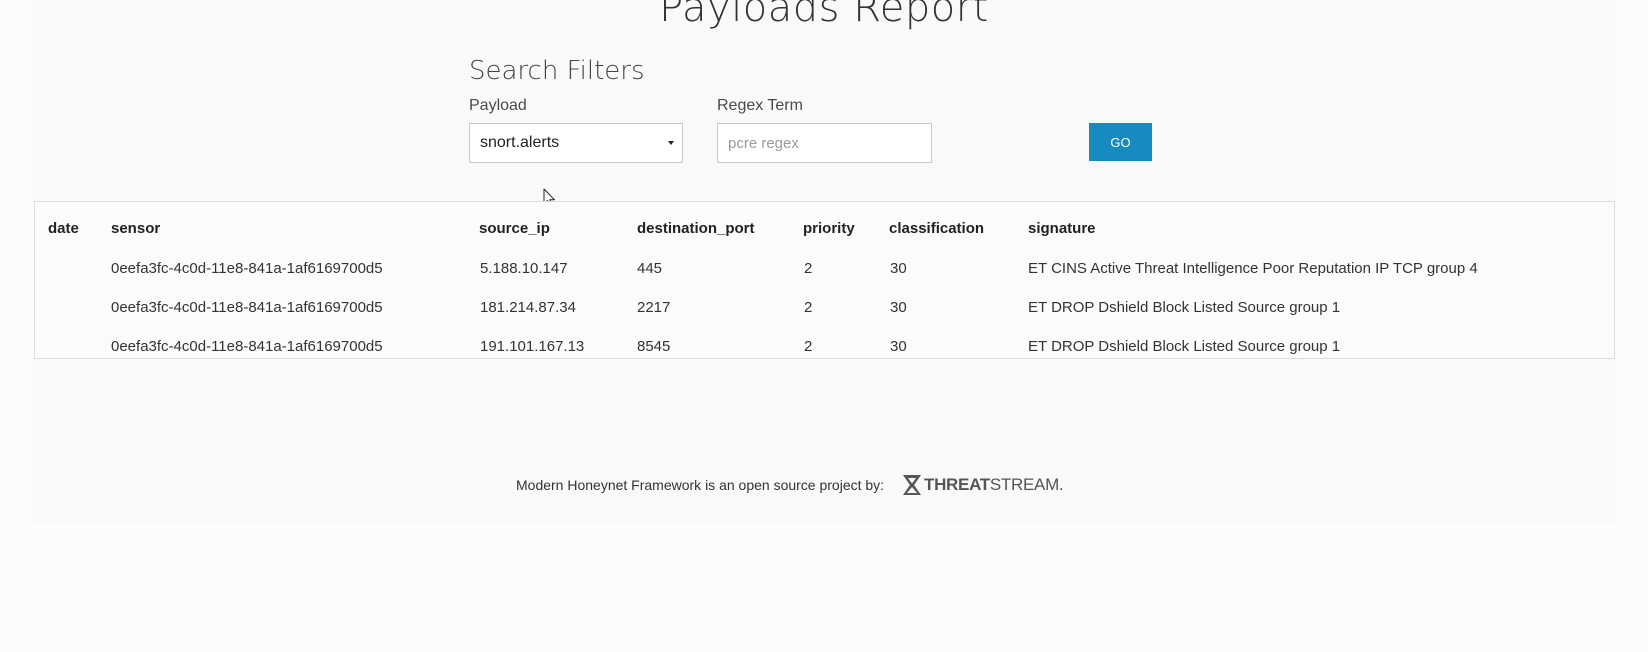  I want to click on column-header-date: date, so click(63, 228).